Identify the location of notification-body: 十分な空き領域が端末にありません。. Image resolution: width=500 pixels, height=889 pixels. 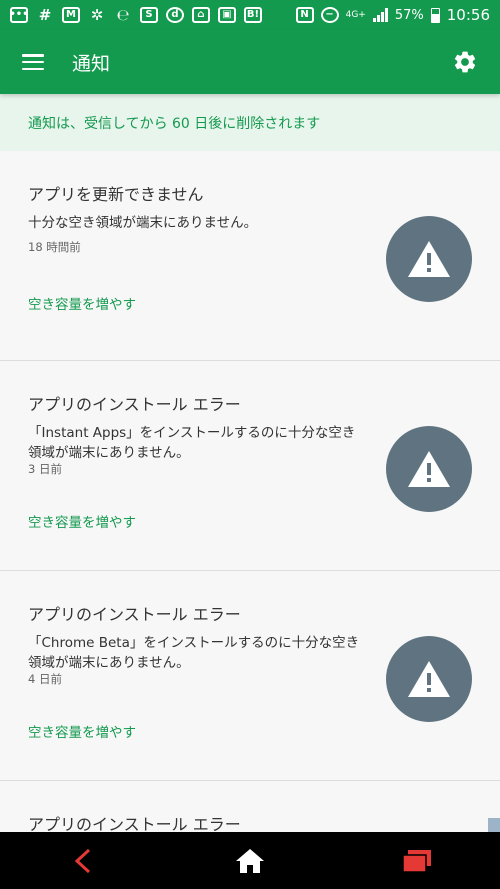
(143, 223).